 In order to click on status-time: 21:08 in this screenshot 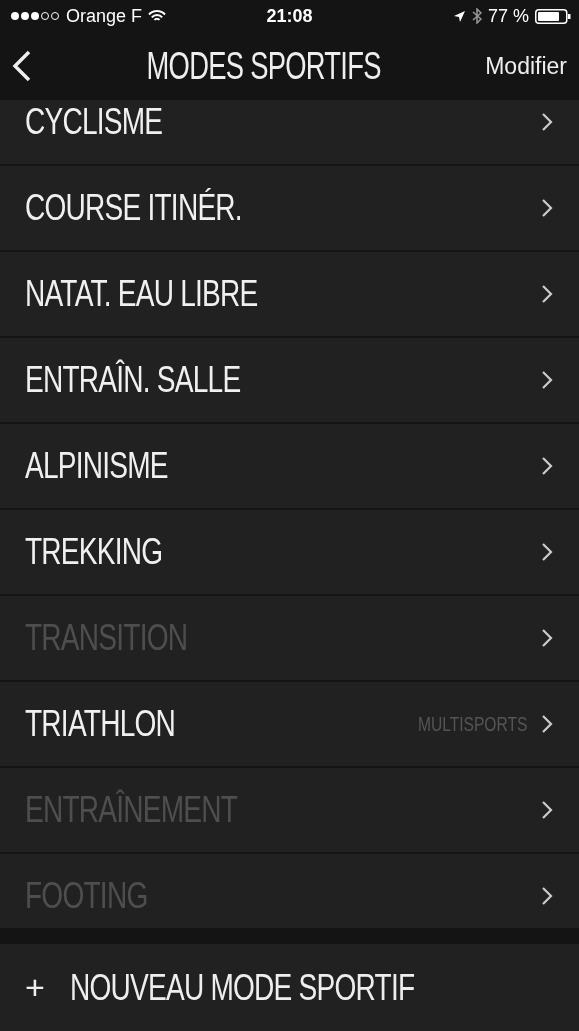, I will do `click(289, 16)`.